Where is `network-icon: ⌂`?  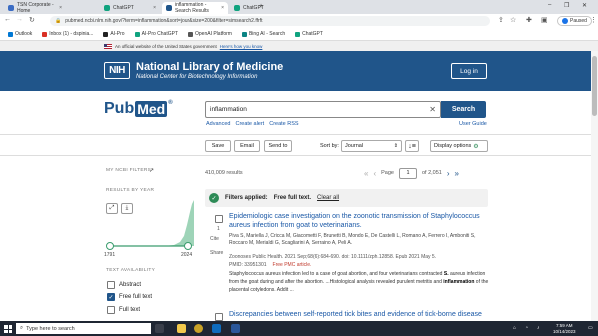
network-icon: ⌂ is located at coordinates (514, 328).